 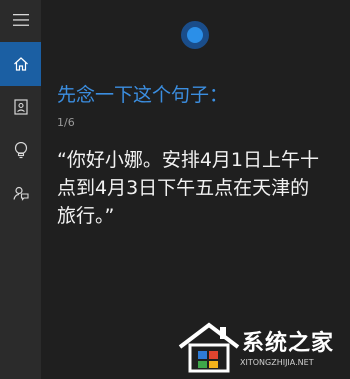 I want to click on watermark: 系统之家 XITONGZHIJIA.NET, so click(x=263, y=348).